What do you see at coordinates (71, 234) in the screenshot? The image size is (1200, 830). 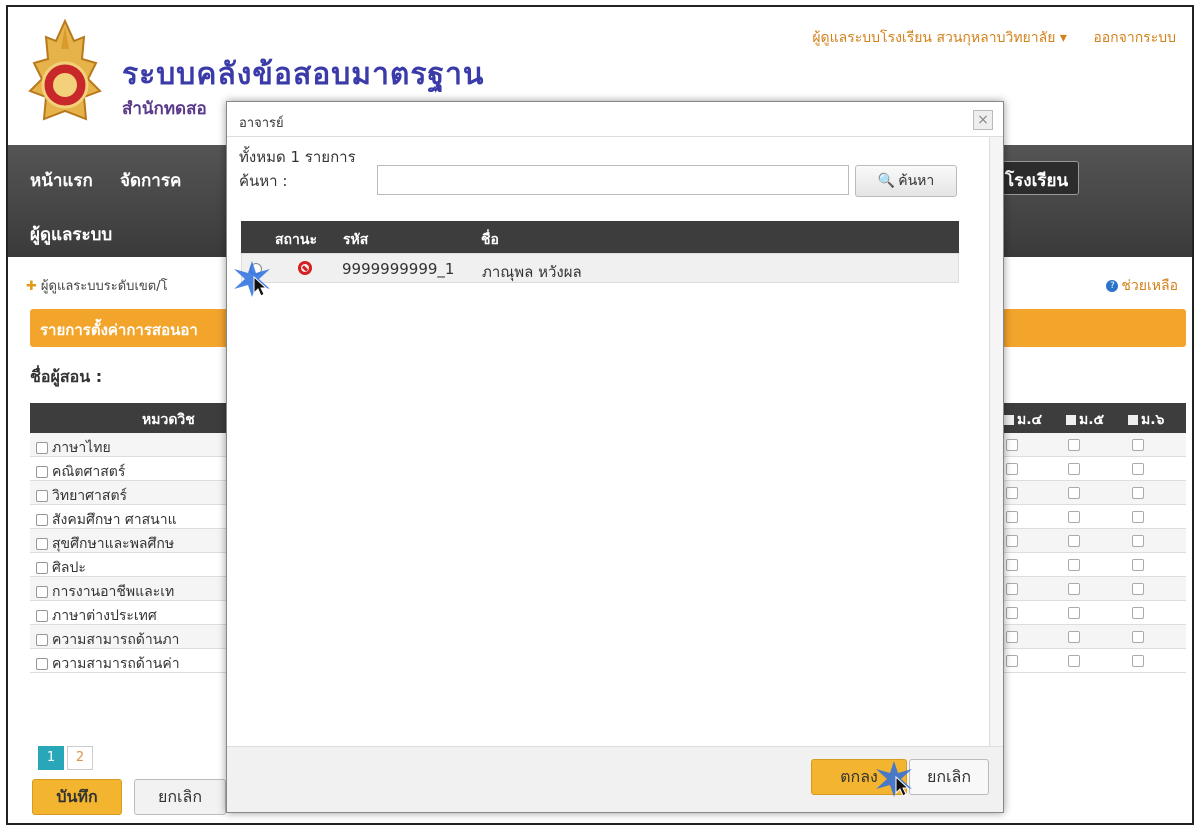 I see `nav-item-admin: ผู้ดูแลระบบ` at bounding box center [71, 234].